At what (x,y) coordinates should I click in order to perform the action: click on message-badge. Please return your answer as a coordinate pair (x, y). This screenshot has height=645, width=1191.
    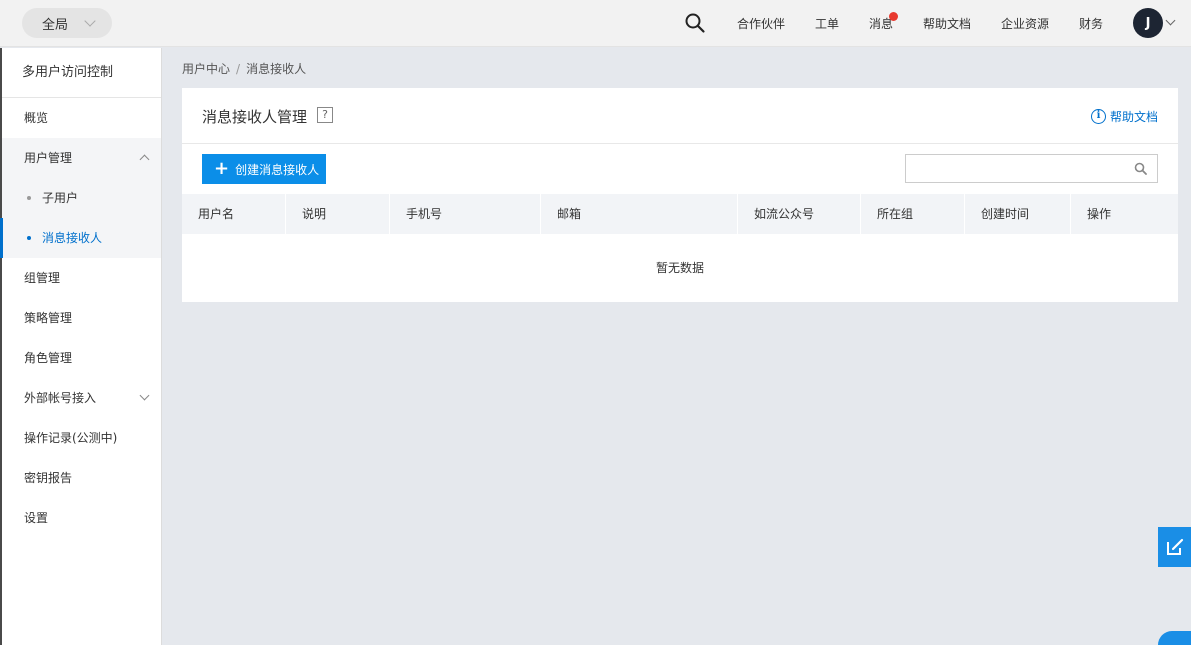
    Looking at the image, I should click on (893, 16).